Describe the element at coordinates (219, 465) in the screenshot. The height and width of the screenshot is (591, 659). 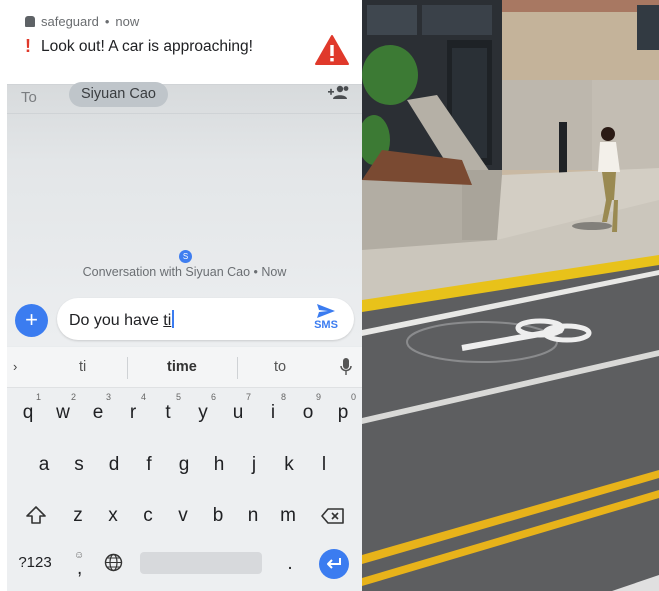
I see `key-h: h` at that location.